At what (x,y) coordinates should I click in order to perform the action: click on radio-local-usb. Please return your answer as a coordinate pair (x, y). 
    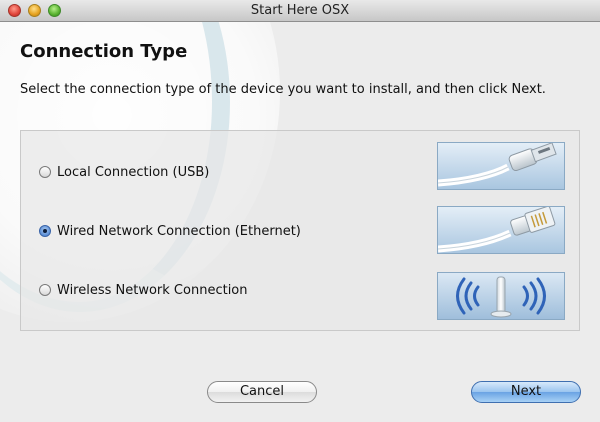
    Looking at the image, I should click on (45, 172).